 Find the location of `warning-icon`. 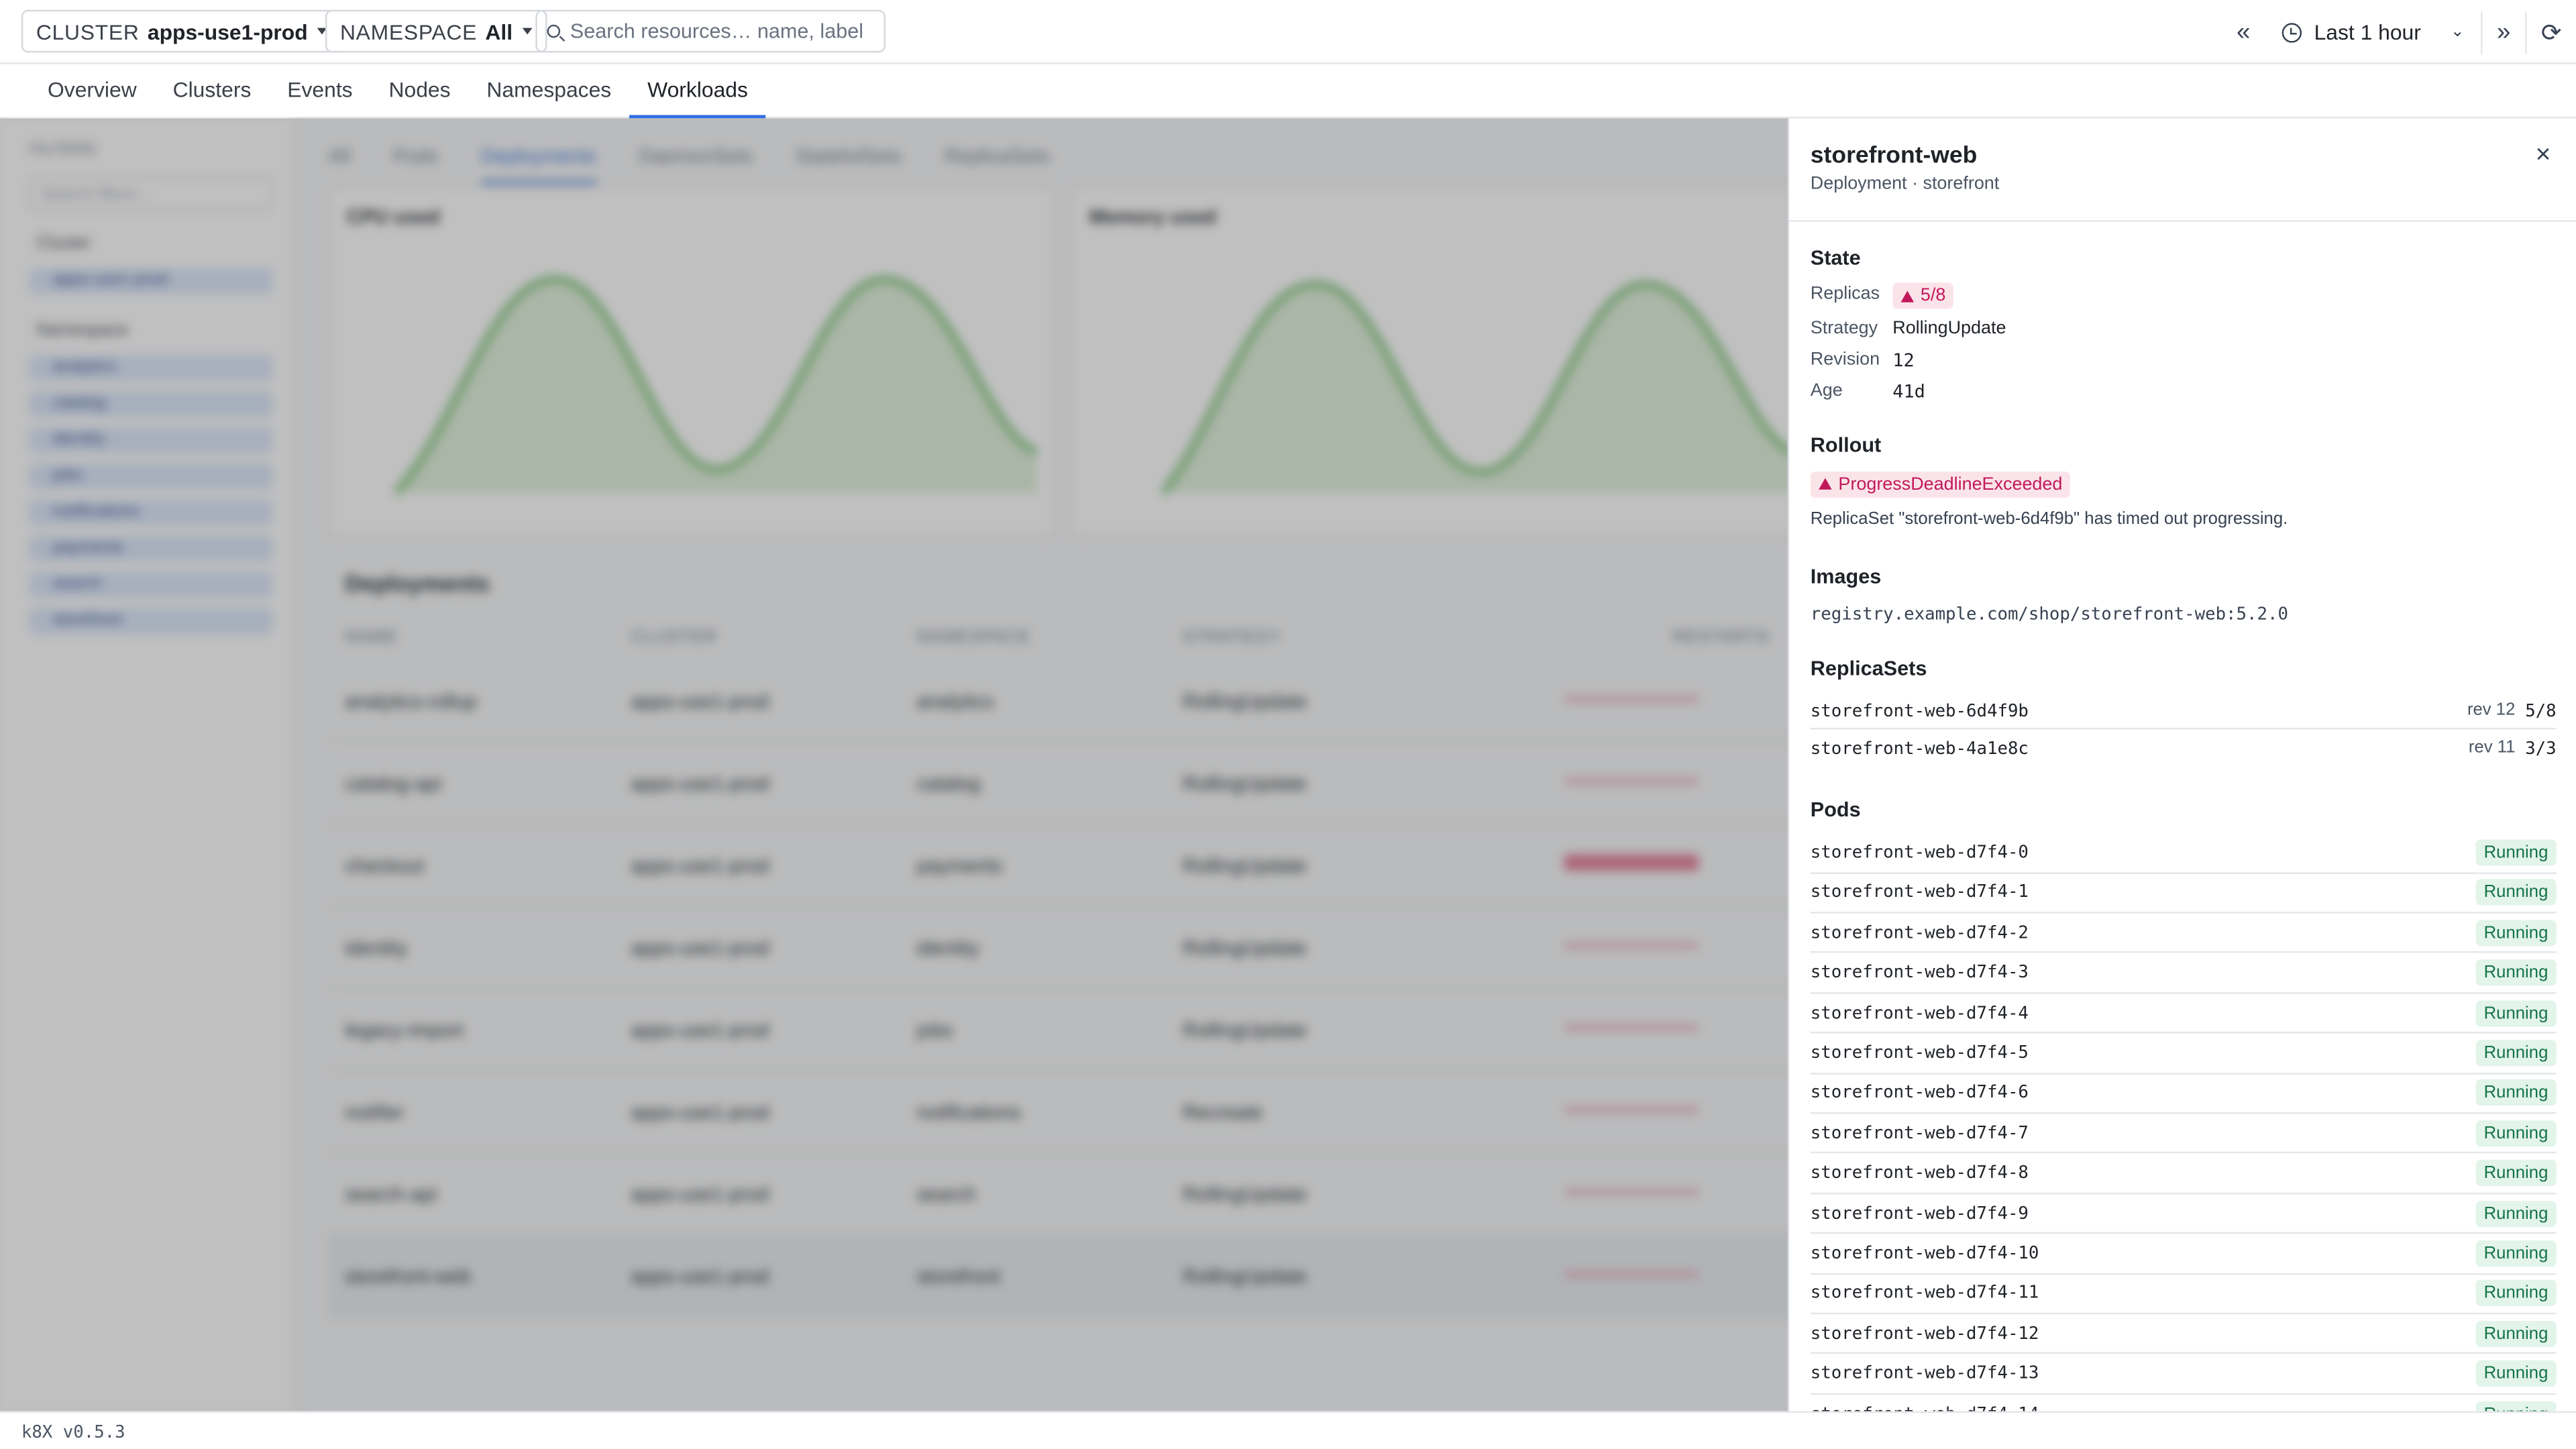

warning-icon is located at coordinates (1907, 296).